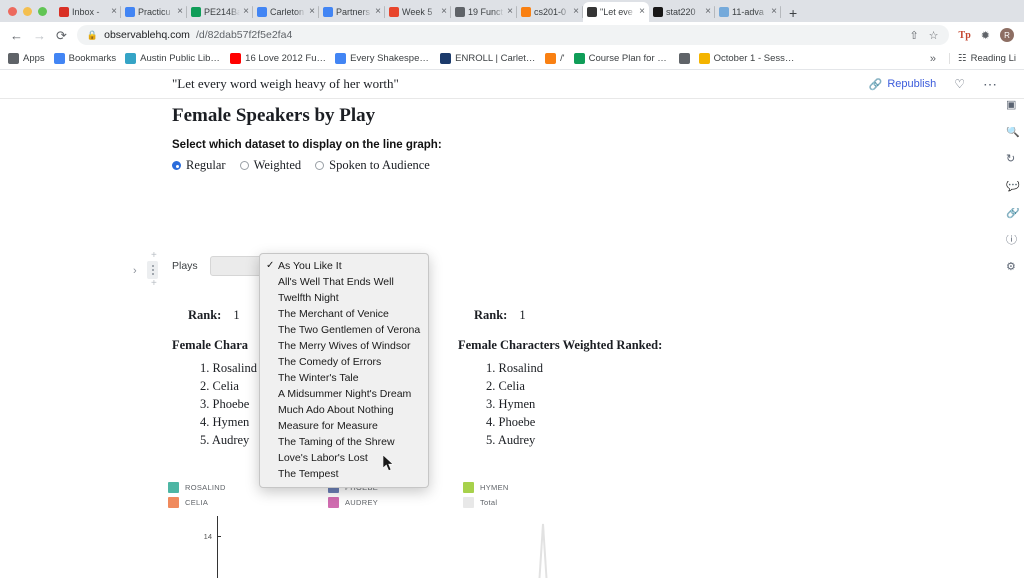 The image size is (1024, 578). Describe the element at coordinates (372, 165) in the screenshot. I see `dataset-radio-option: Spoken to Audience` at that location.